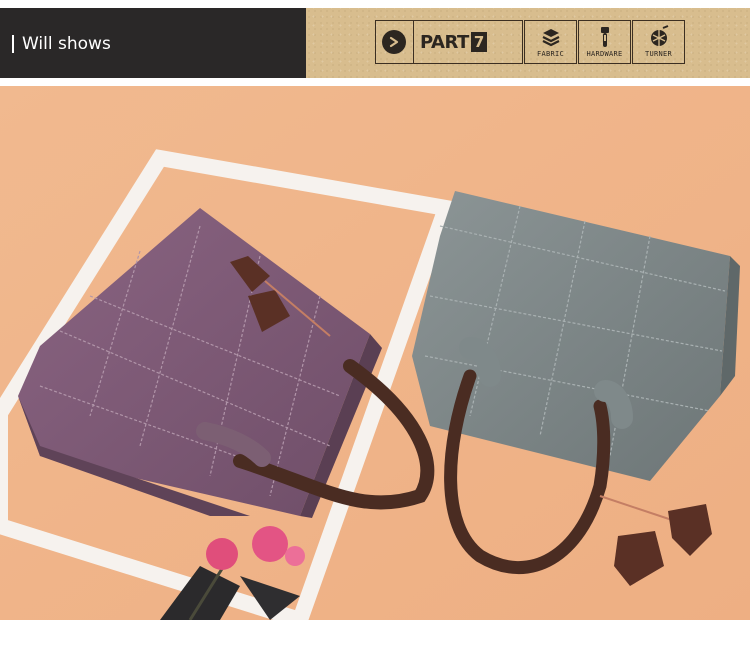 The width and height of the screenshot is (750, 645). What do you see at coordinates (394, 42) in the screenshot?
I see `play-arrow-icon` at bounding box center [394, 42].